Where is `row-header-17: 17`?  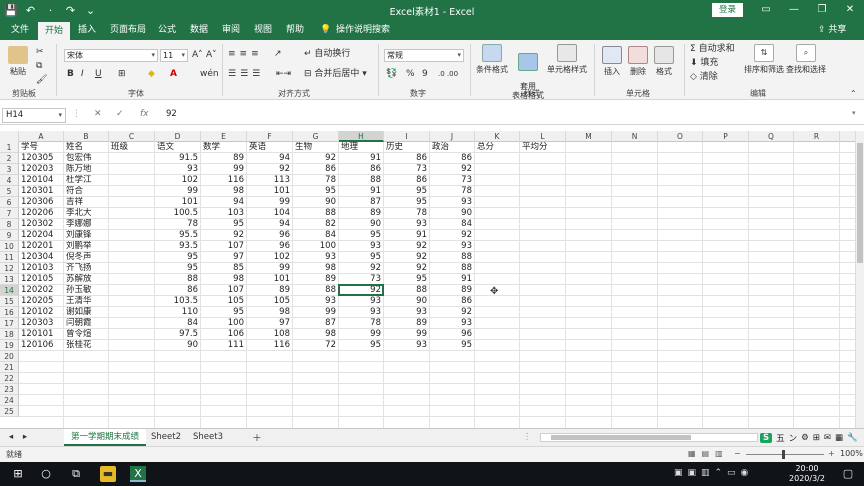 row-header-17: 17 is located at coordinates (9, 323).